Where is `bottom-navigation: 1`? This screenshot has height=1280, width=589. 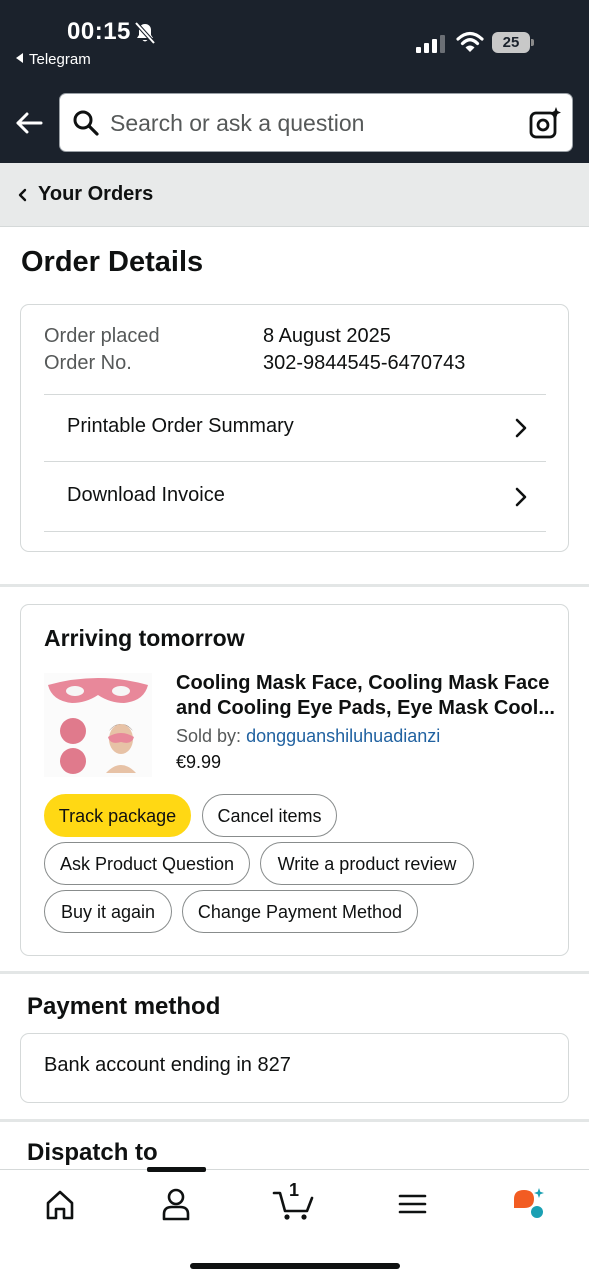
bottom-navigation: 1 is located at coordinates (294, 1223).